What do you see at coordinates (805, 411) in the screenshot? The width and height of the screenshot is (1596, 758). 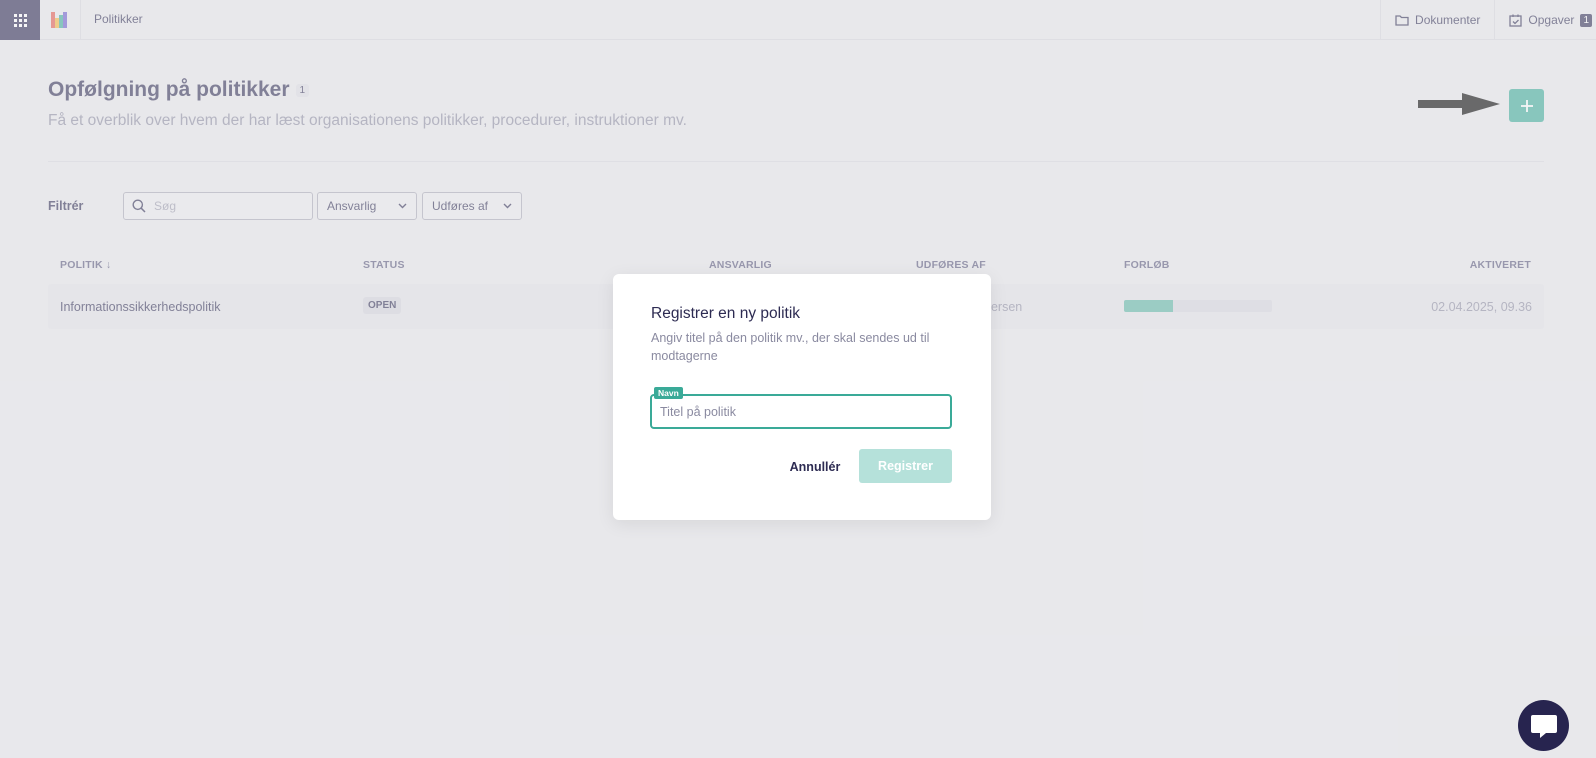 I see `policy-title-input` at bounding box center [805, 411].